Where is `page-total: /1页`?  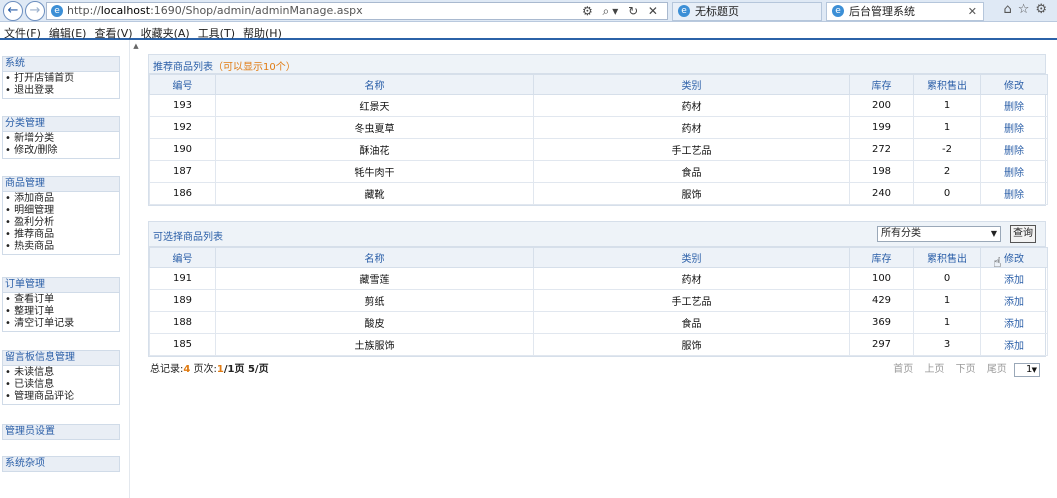 page-total: /1页 is located at coordinates (235, 369).